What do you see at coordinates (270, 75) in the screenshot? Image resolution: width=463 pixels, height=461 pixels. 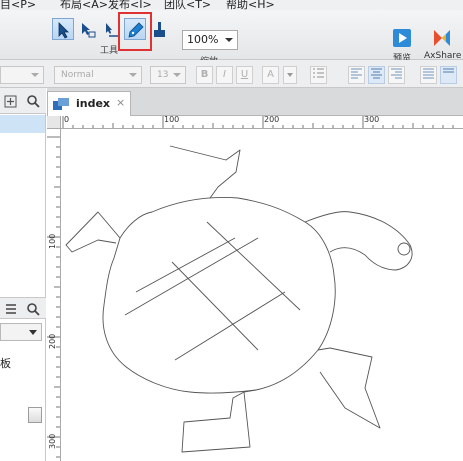 I see `font-color-button: A` at bounding box center [270, 75].